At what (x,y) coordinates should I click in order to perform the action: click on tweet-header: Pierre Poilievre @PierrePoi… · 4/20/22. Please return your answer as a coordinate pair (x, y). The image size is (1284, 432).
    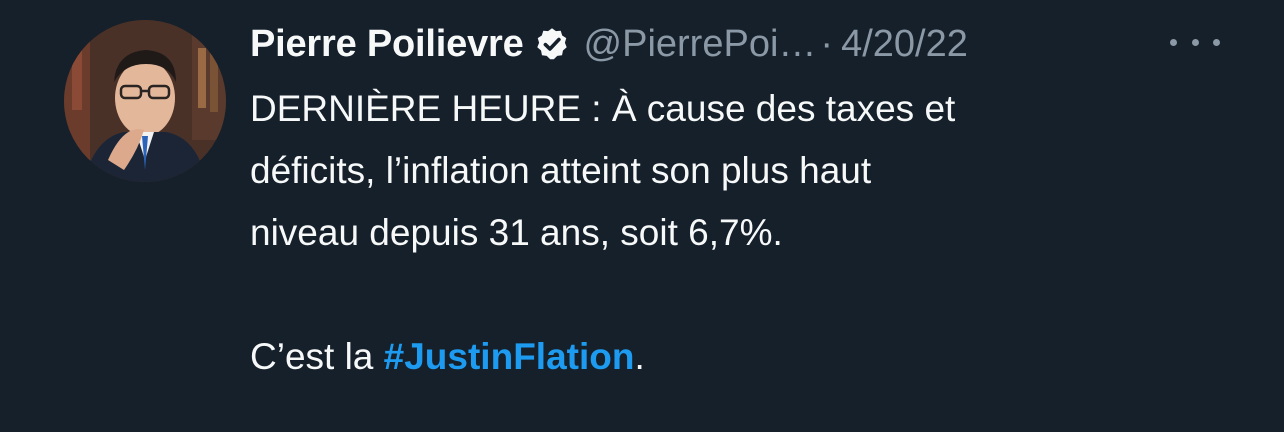
    Looking at the image, I should click on (609, 44).